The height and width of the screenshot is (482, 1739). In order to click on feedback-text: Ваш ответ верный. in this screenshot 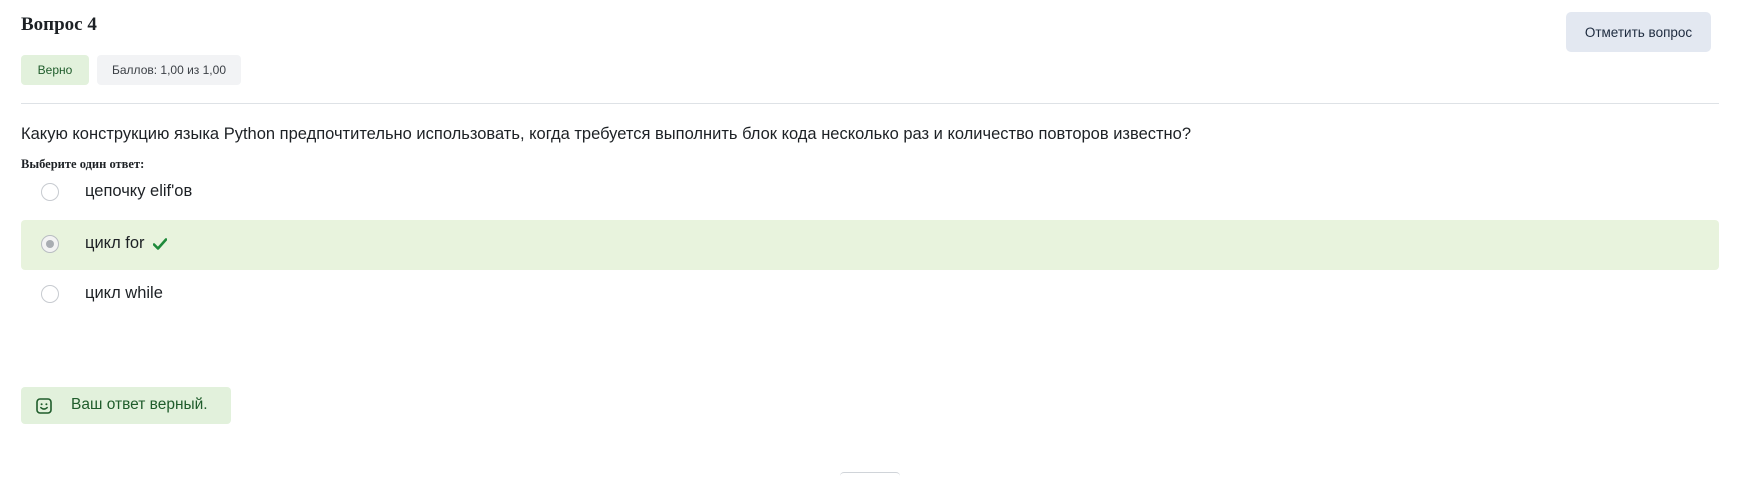, I will do `click(139, 404)`.